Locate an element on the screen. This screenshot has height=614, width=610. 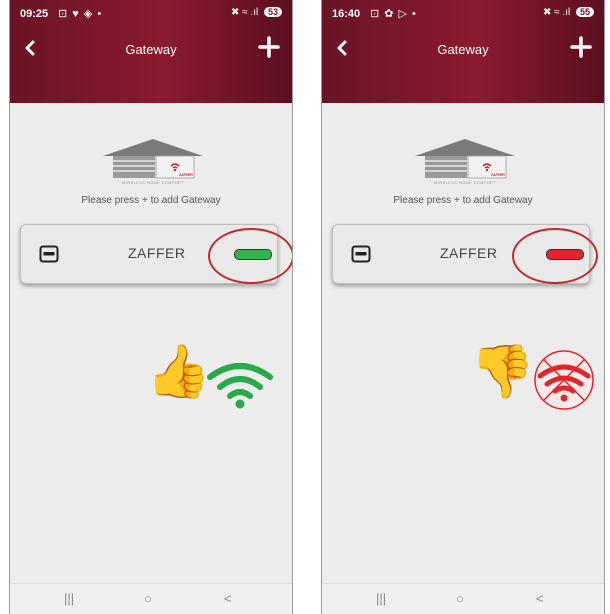
battery-badge: 55 is located at coordinates (584, 12).